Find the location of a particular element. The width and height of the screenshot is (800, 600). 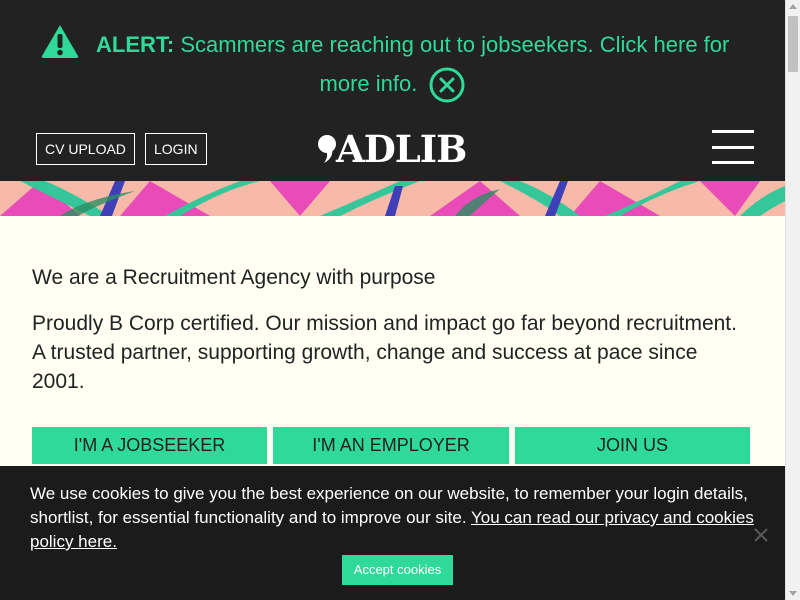

accept-cookies-button: Accept cookies is located at coordinates (397, 570).